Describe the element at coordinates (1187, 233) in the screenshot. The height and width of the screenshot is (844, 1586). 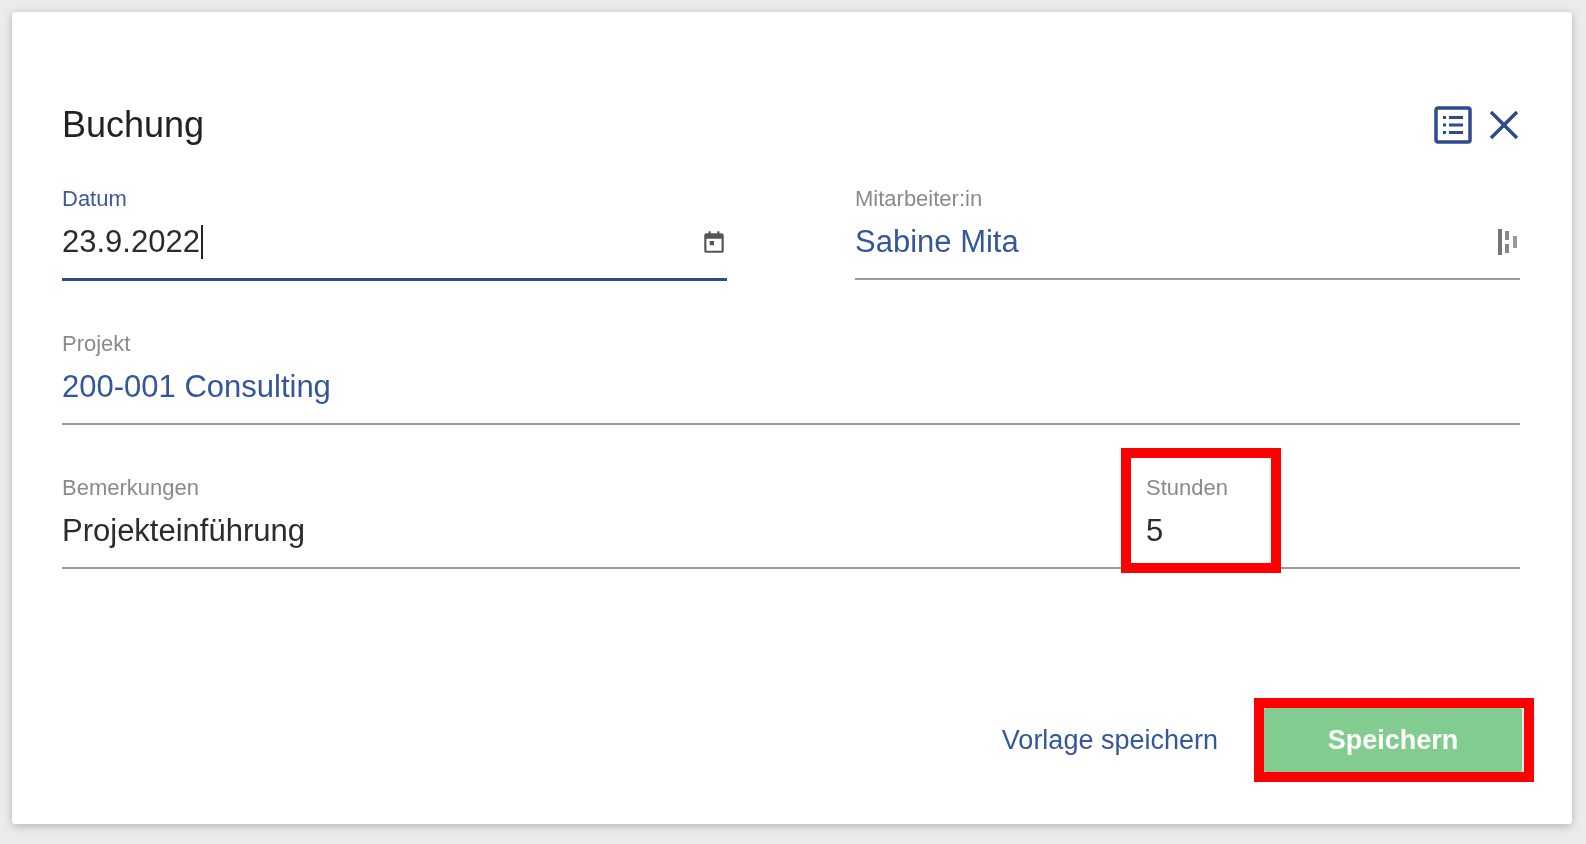
I see `input-field: Mitarbeiter:in Sabine Mita` at that location.